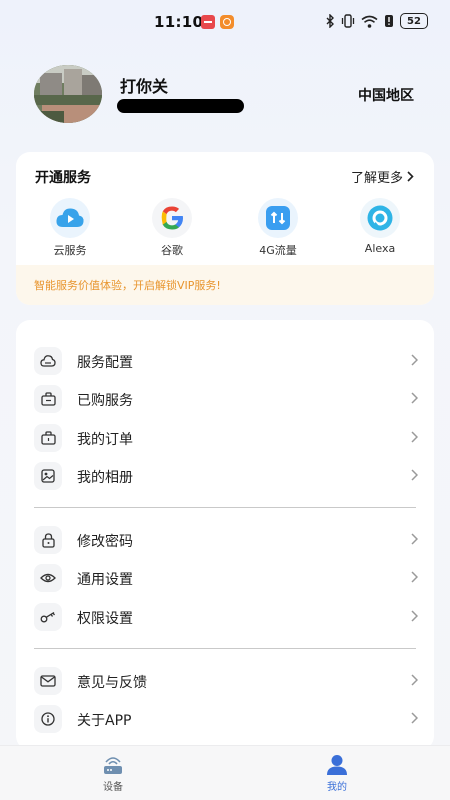 The height and width of the screenshot is (800, 450). Describe the element at coordinates (105, 542) in the screenshot. I see `menu-label: 修改密码` at that location.